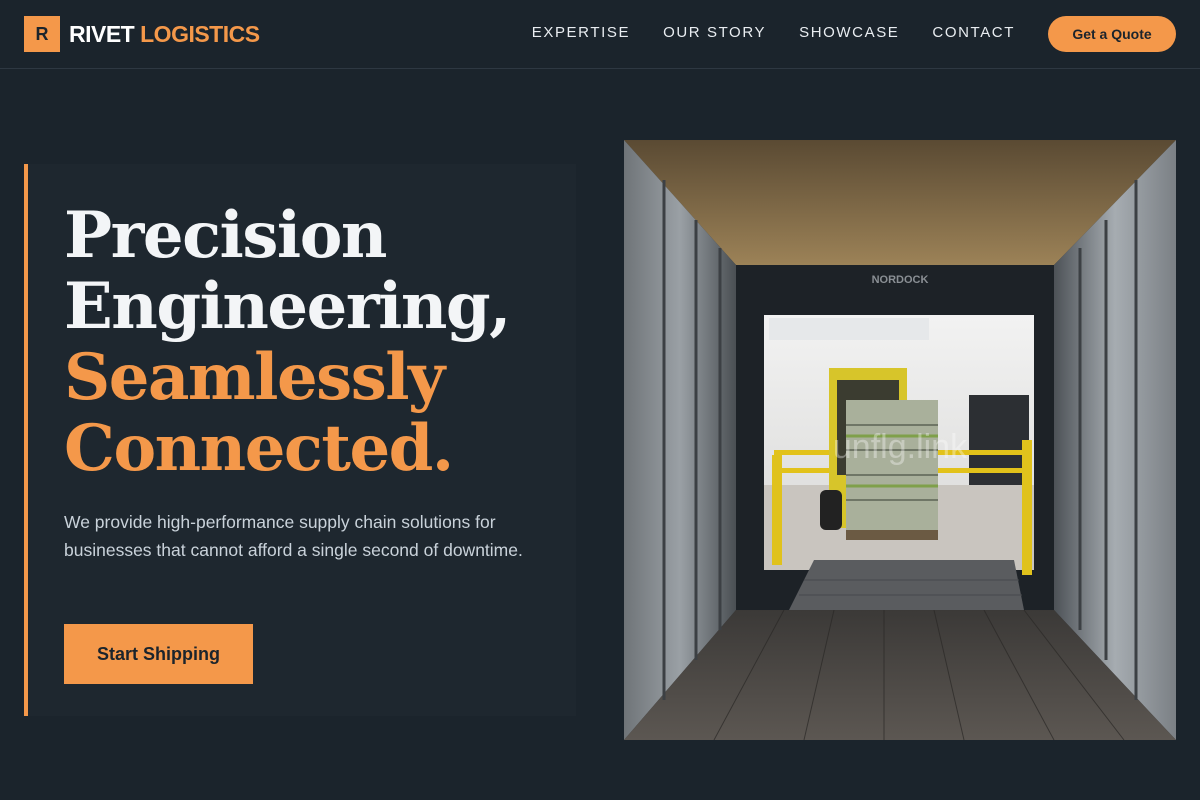  Describe the element at coordinates (42, 34) in the screenshot. I see `logo-mark: R` at that location.